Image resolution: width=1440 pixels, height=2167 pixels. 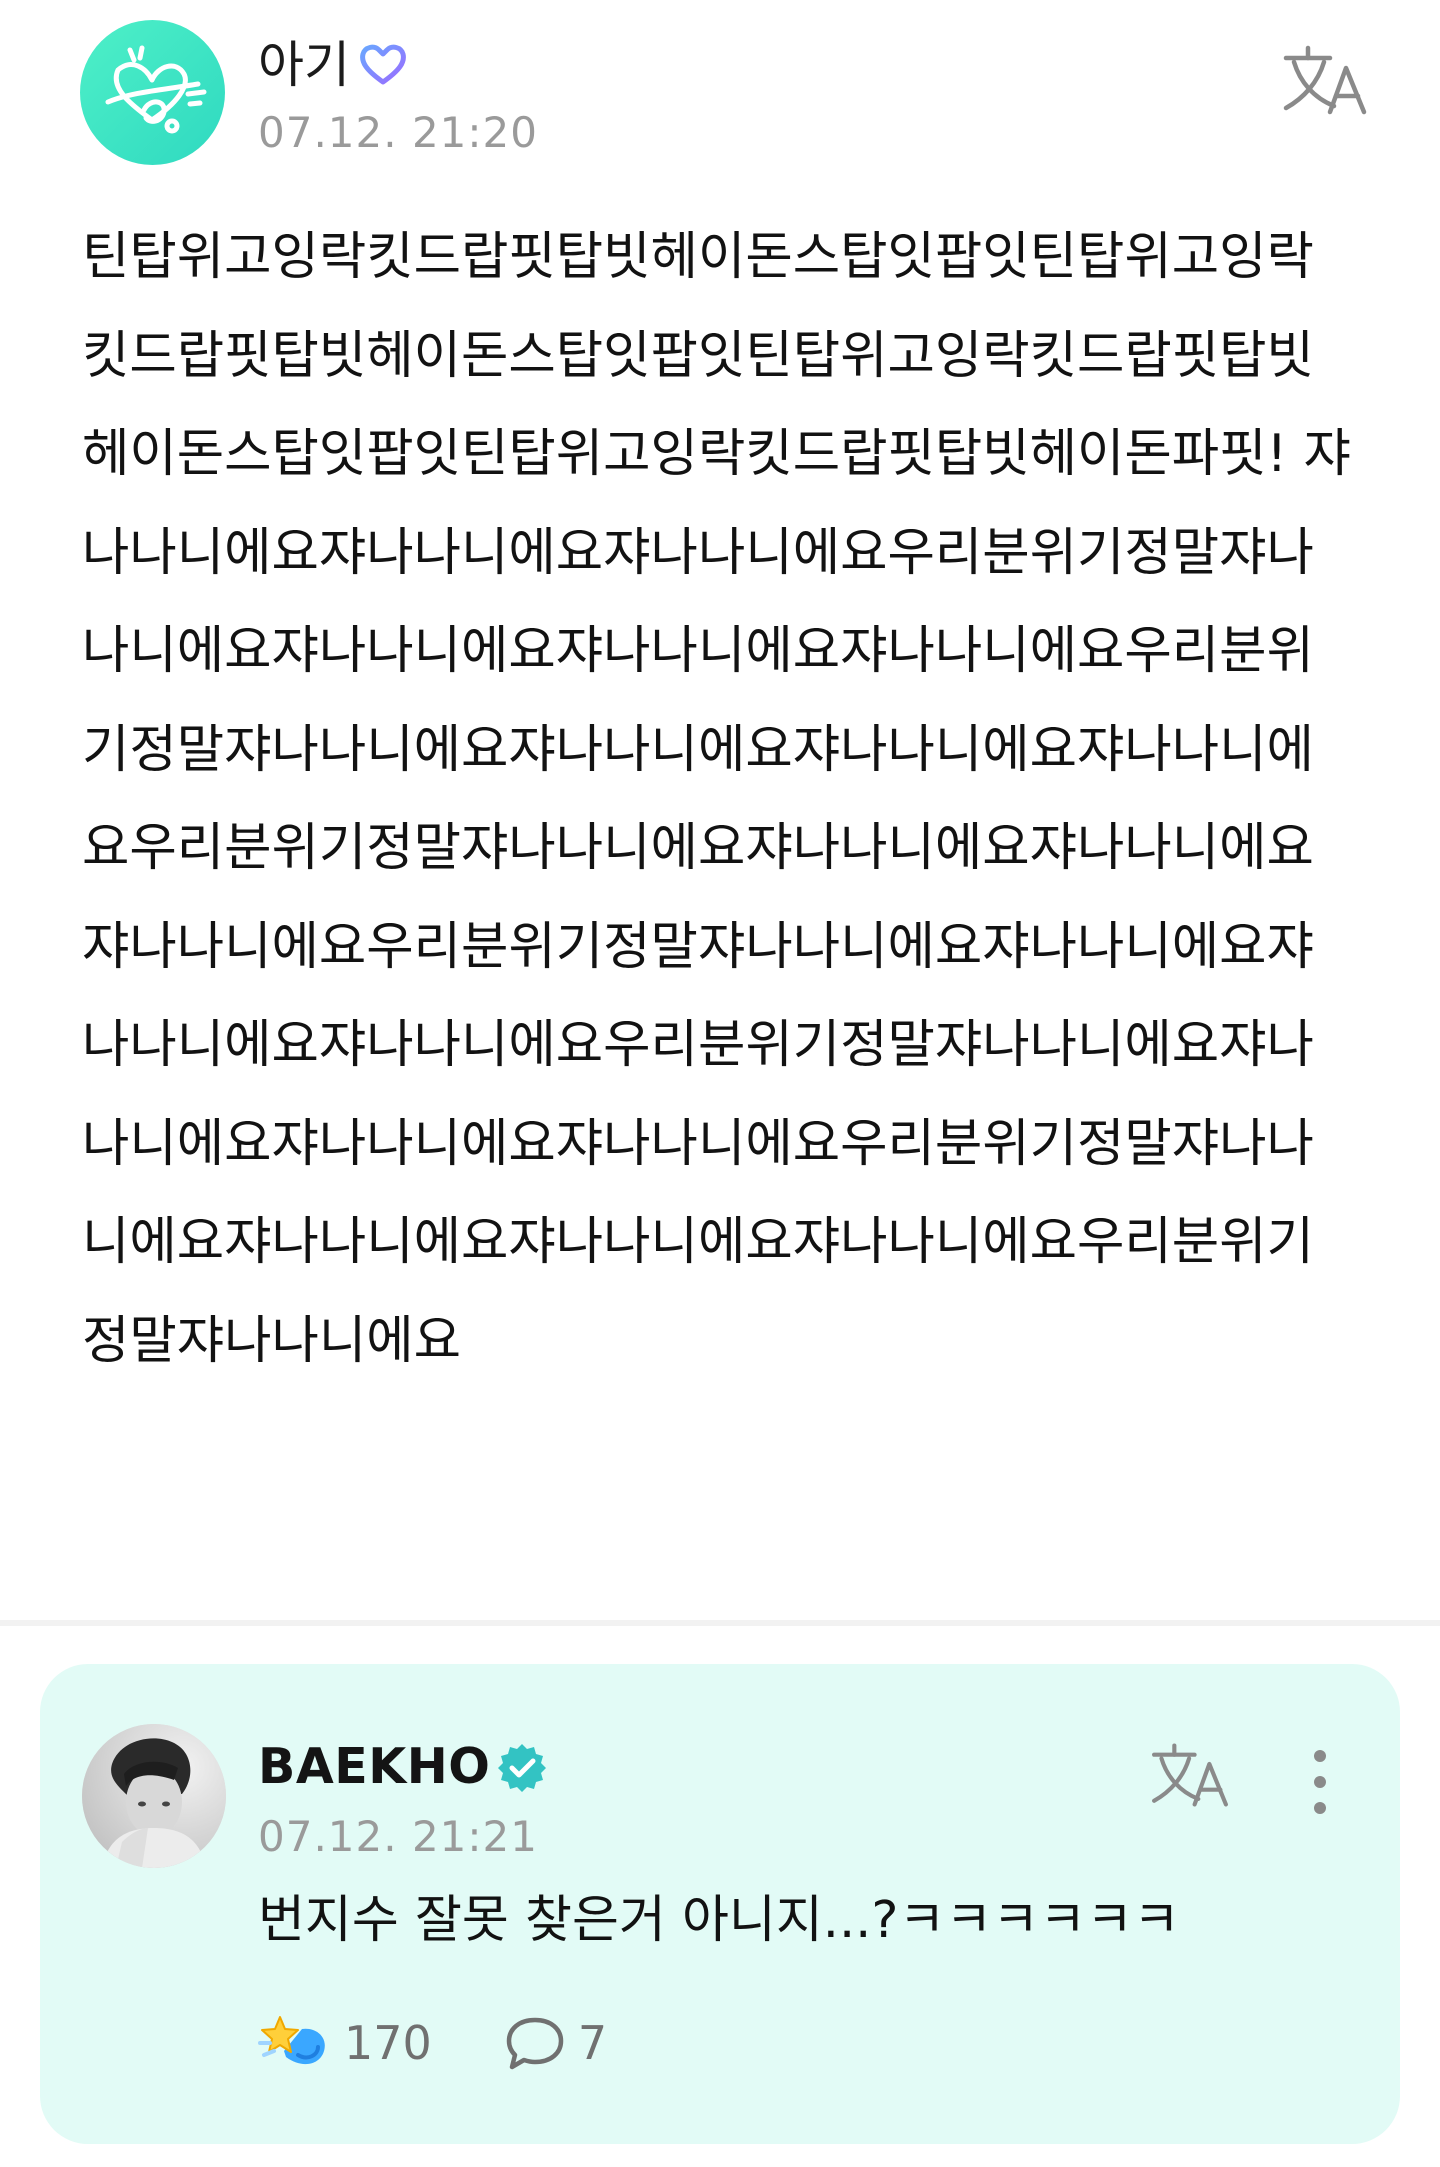 I want to click on like-reaction-icon, so click(x=291, y=2040).